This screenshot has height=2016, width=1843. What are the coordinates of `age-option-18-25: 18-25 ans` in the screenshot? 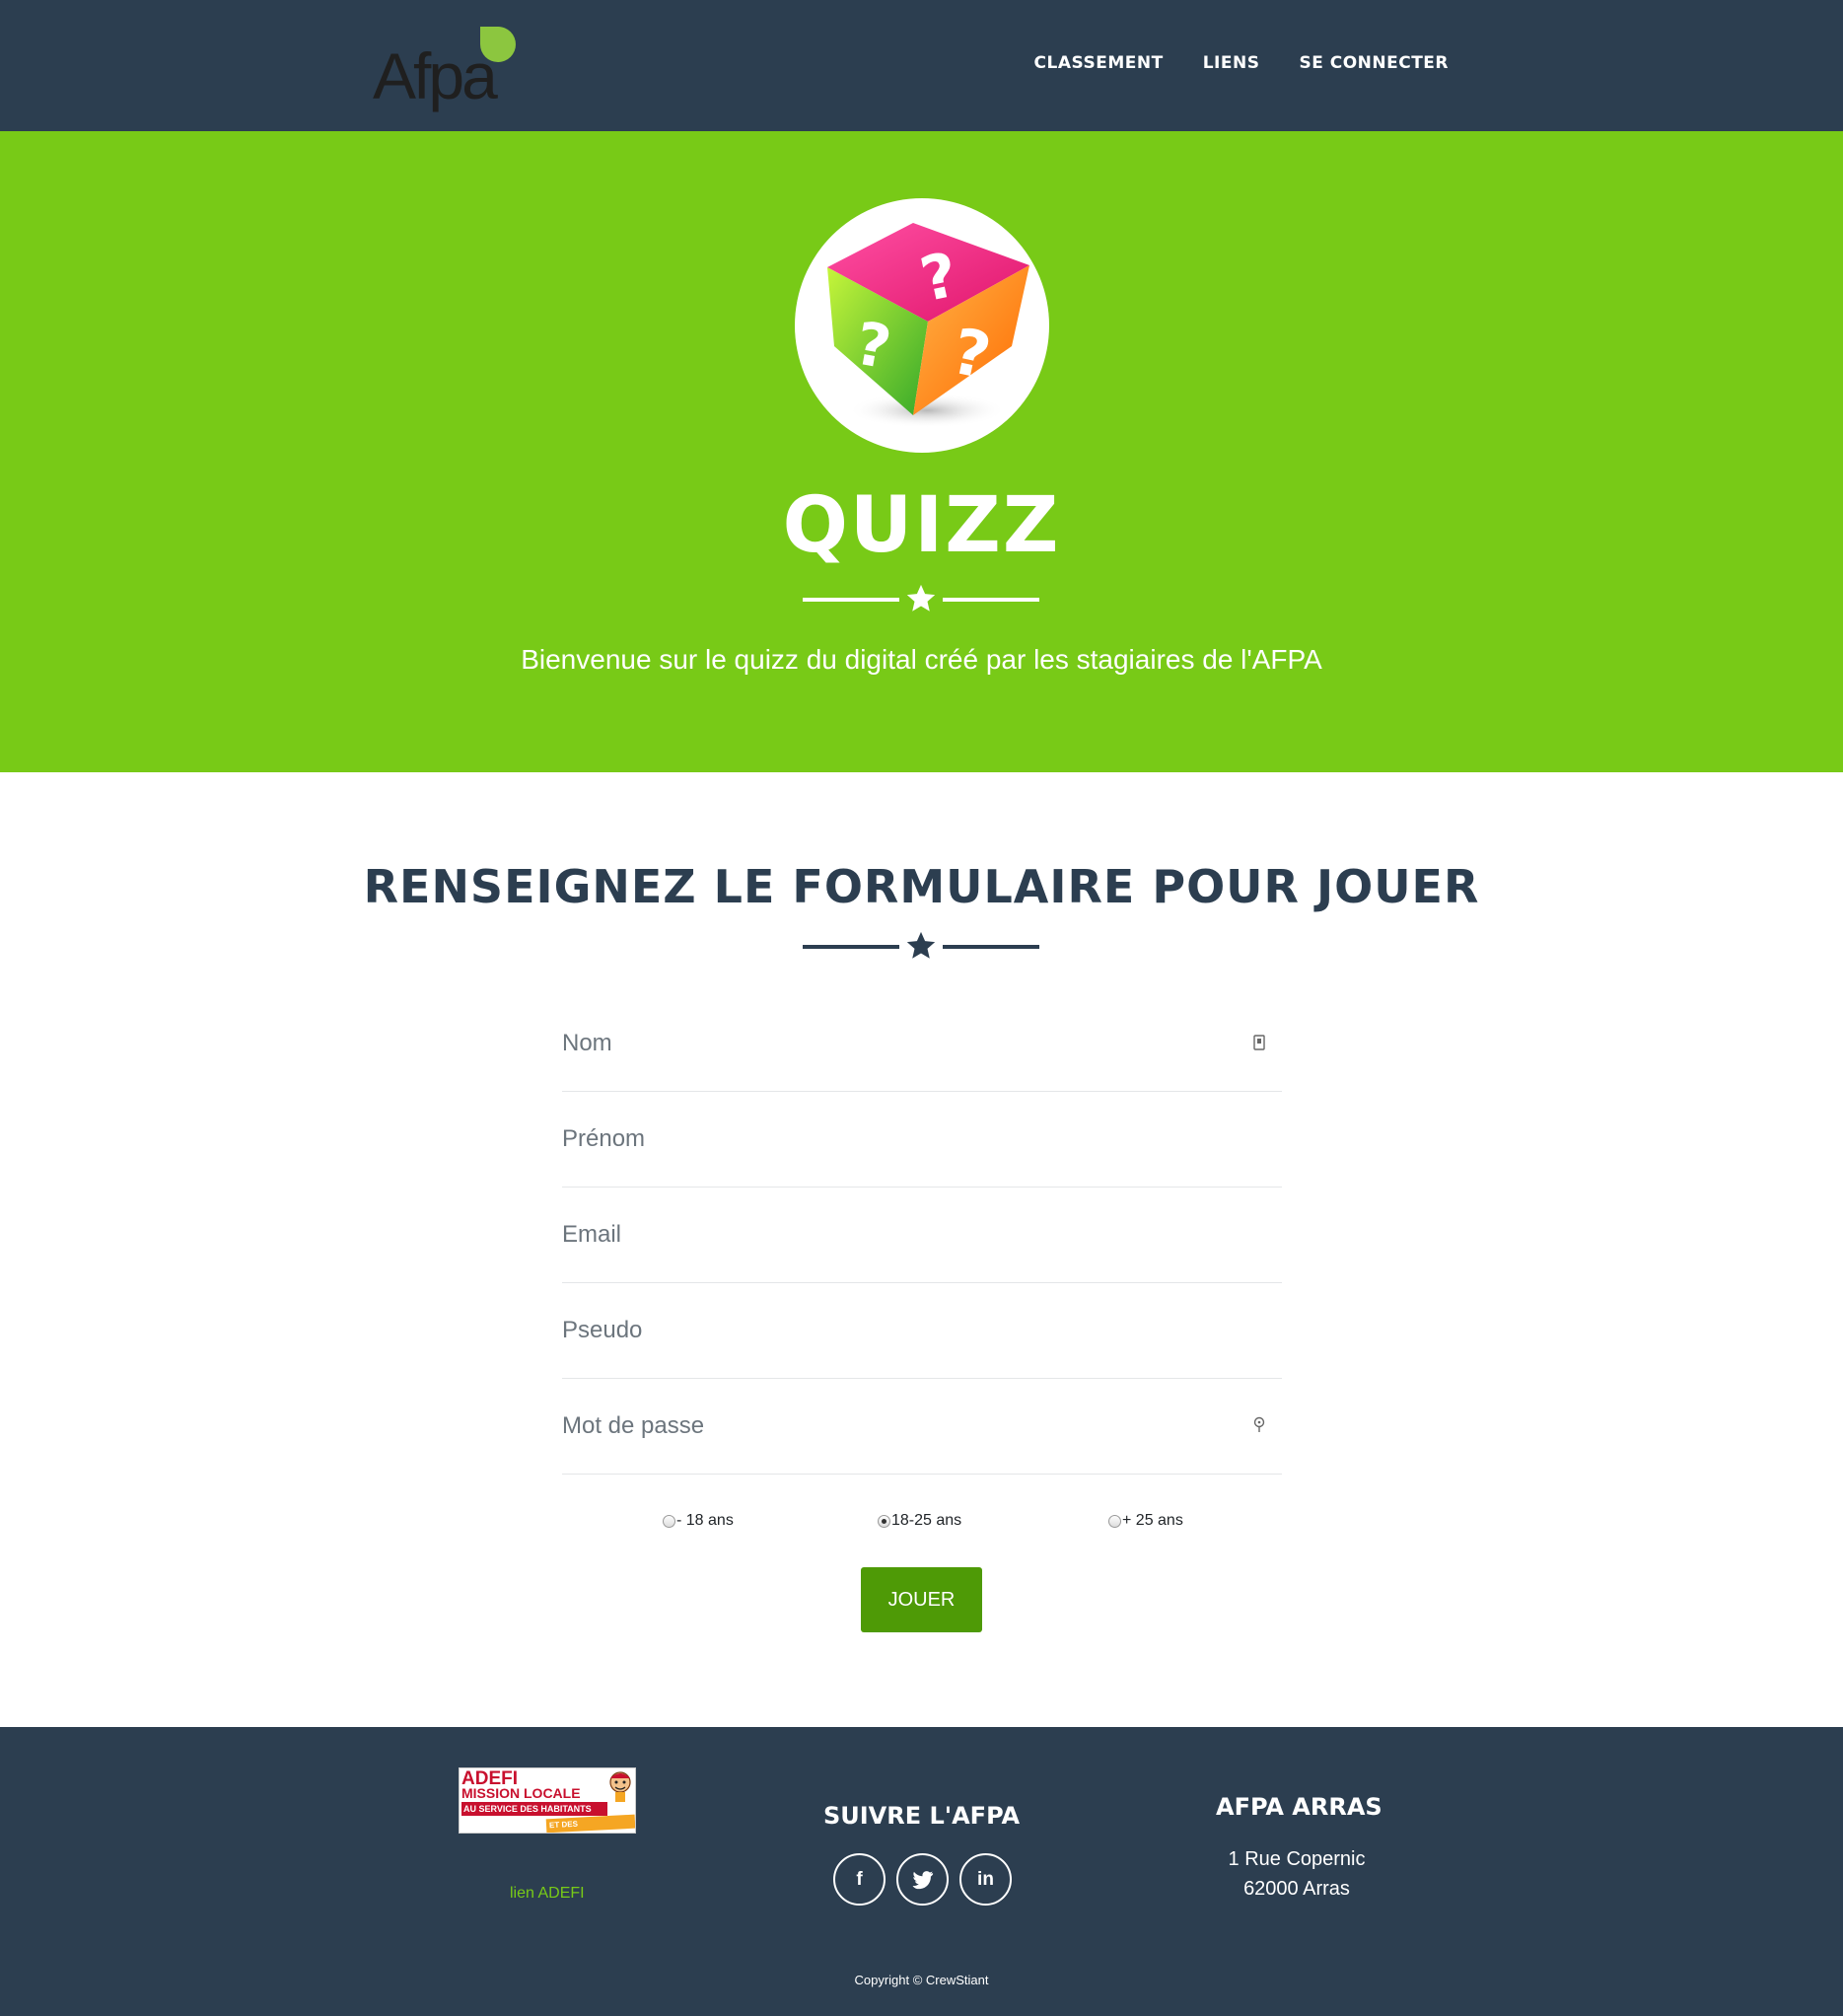 It's located at (919, 1521).